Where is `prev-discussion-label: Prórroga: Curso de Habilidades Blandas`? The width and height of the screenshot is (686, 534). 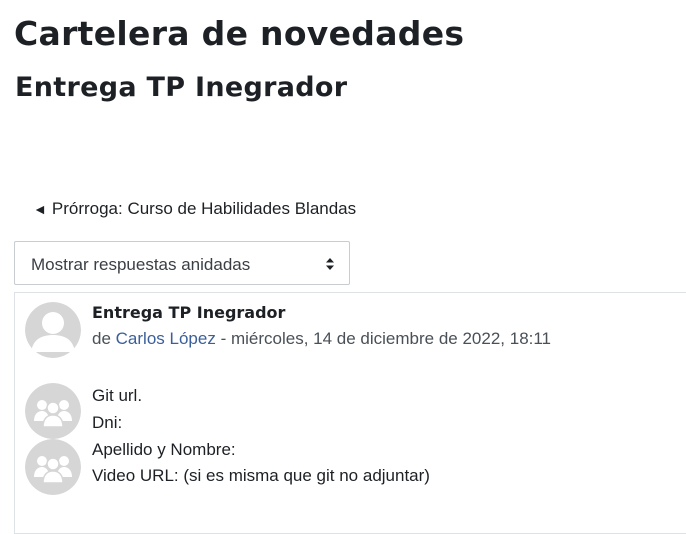
prev-discussion-label: Prórroga: Curso de Habilidades Blandas is located at coordinates (204, 208).